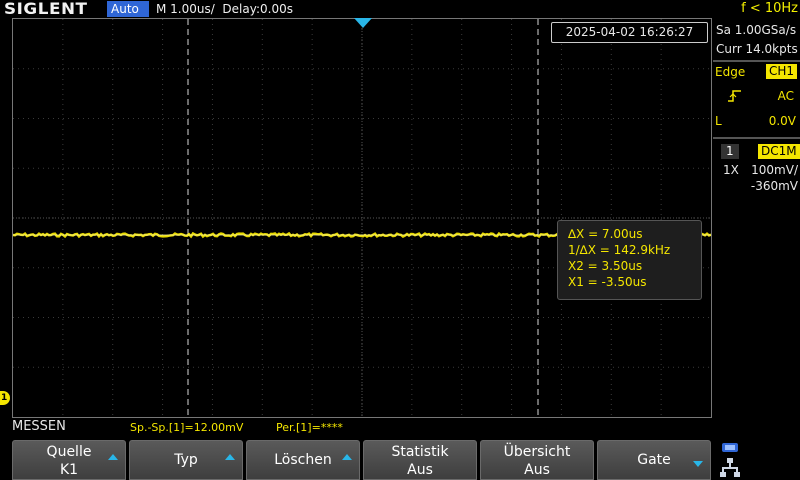 Image resolution: width=800 pixels, height=480 pixels. Describe the element at coordinates (400, 427) in the screenshot. I see `measurement-strip: MESSEN Sp.-Sp.[1]=12.00mV Per.[1]=****` at that location.